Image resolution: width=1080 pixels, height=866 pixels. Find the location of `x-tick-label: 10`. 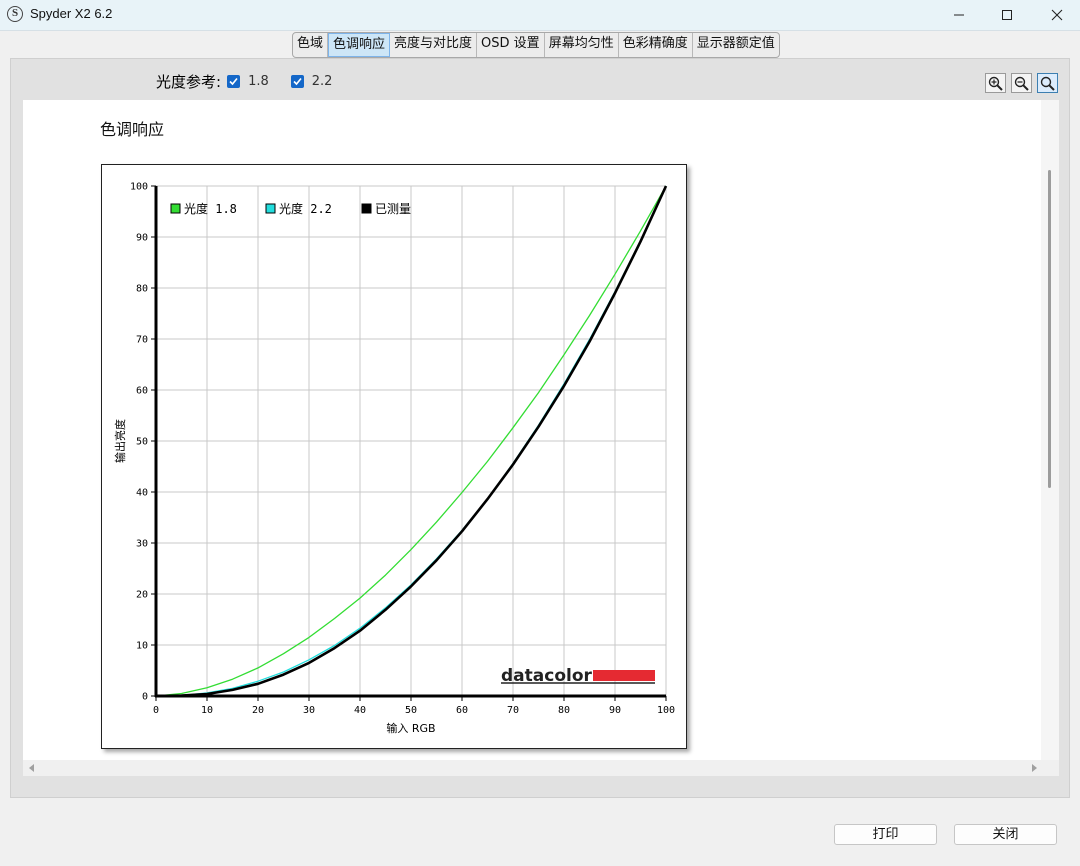

x-tick-label: 10 is located at coordinates (207, 710).